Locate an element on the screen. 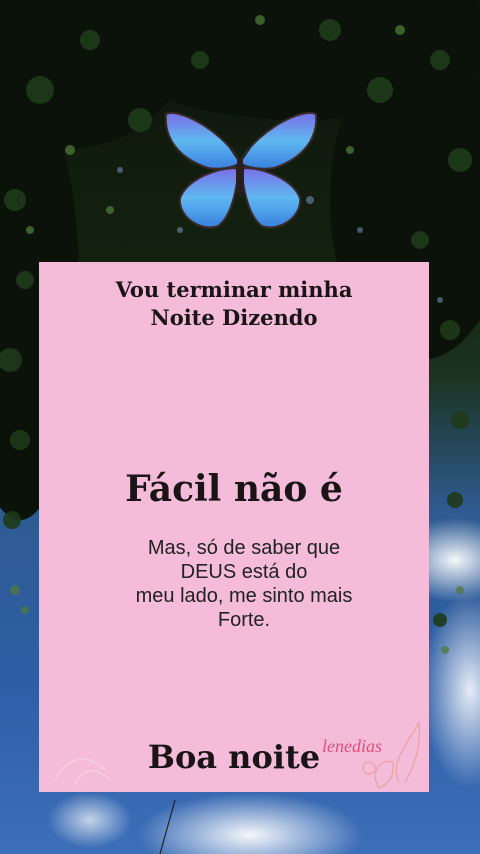 This screenshot has width=480, height=854. body-line-1: Mas, só de saber que is located at coordinates (244, 548).